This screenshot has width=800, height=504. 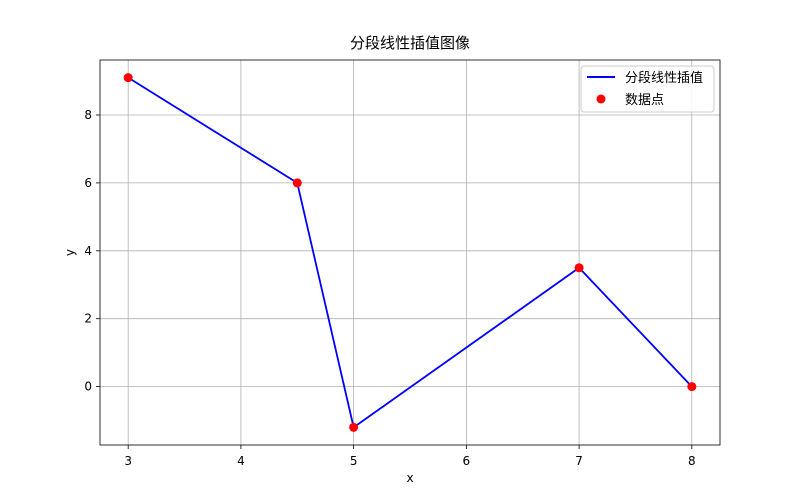 What do you see at coordinates (409, 478) in the screenshot?
I see `x-axis-label: x` at bounding box center [409, 478].